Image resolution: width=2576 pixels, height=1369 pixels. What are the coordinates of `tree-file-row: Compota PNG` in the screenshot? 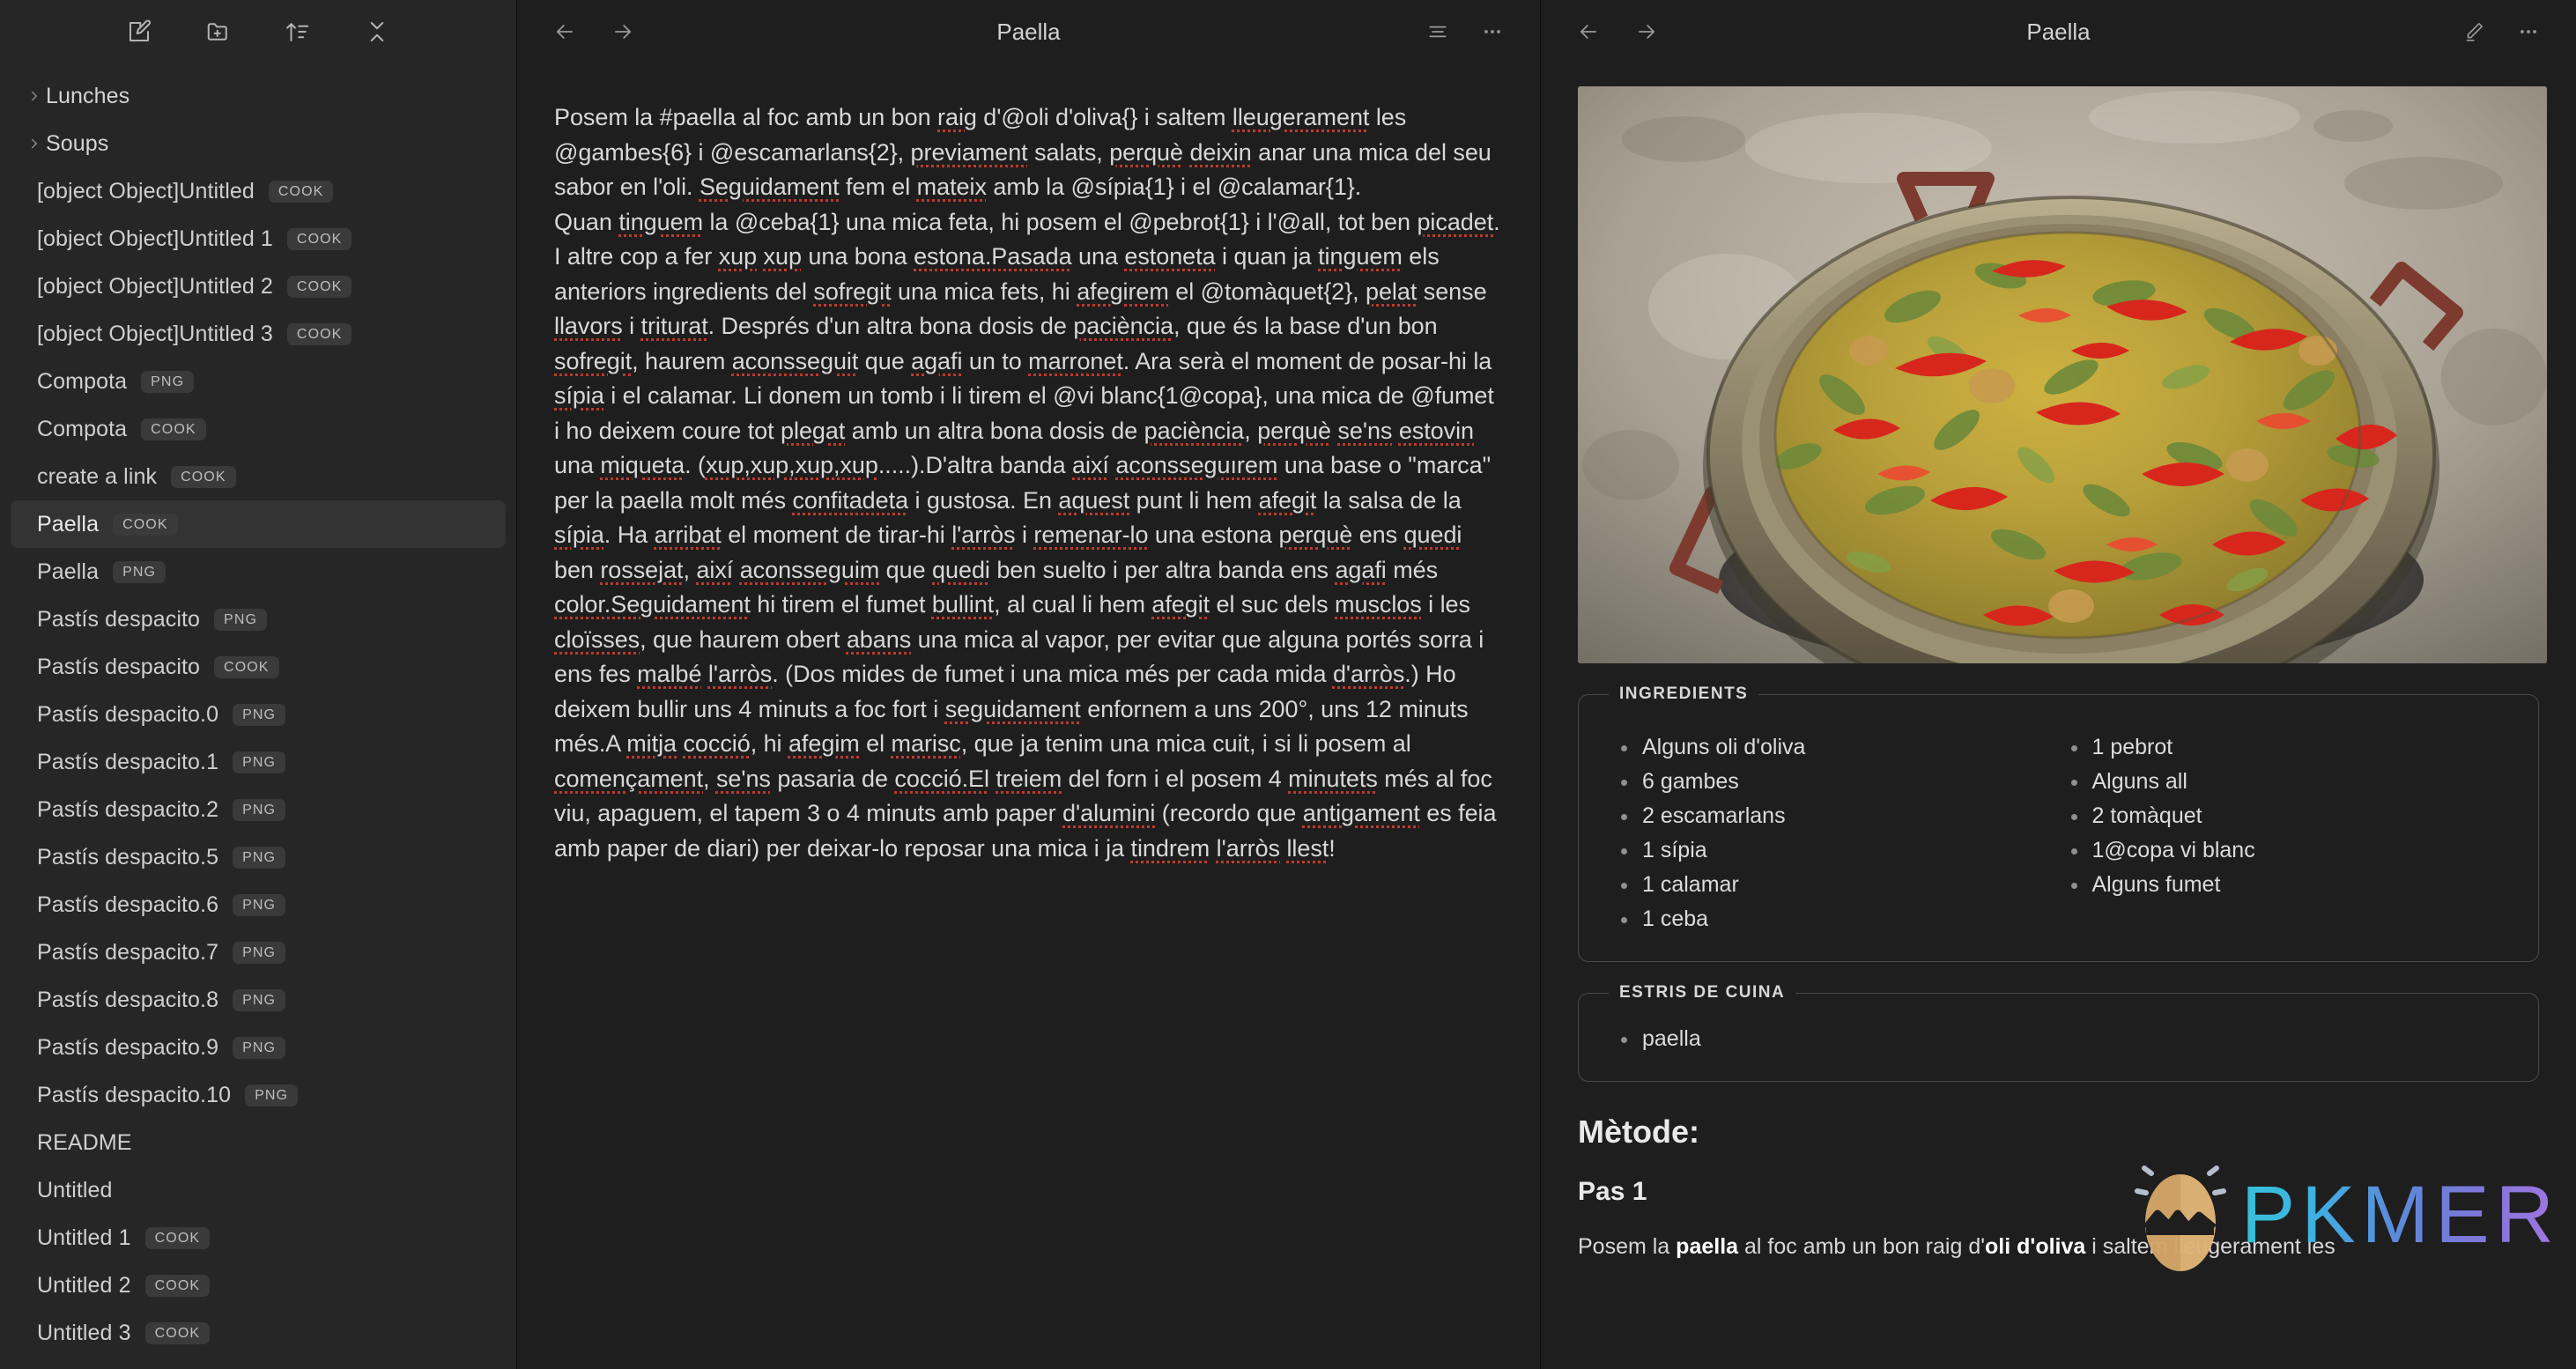 It's located at (259, 381).